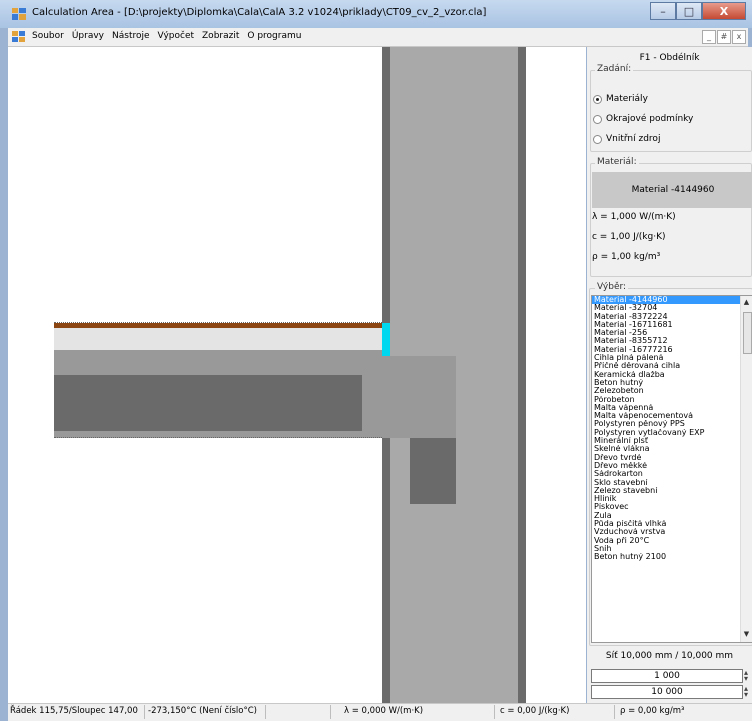 The height and width of the screenshot is (721, 752). I want to click on radio-okrajove-podminky: Okrajové podmínky, so click(643, 119).